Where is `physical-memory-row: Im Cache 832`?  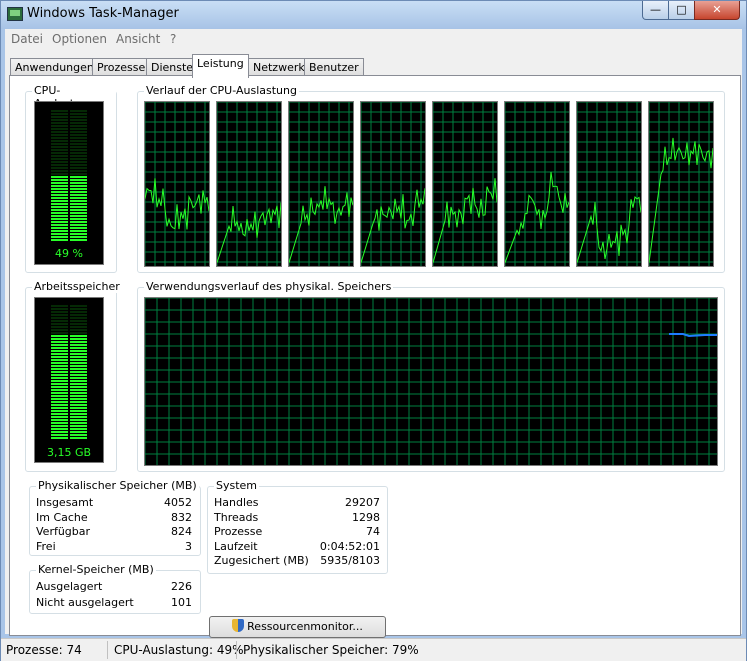
physical-memory-row: Im Cache 832 is located at coordinates (114, 518).